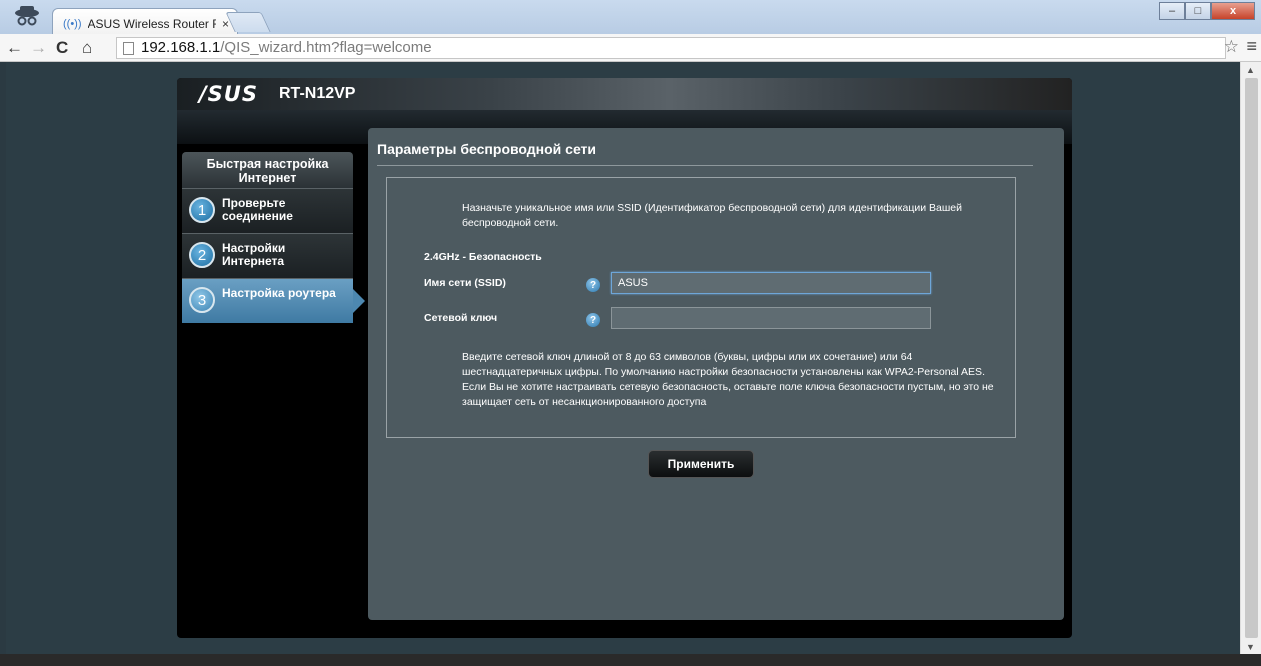 Image resolution: width=1261 pixels, height=666 pixels. Describe the element at coordinates (701, 464) in the screenshot. I see `apply-button: Применить` at that location.